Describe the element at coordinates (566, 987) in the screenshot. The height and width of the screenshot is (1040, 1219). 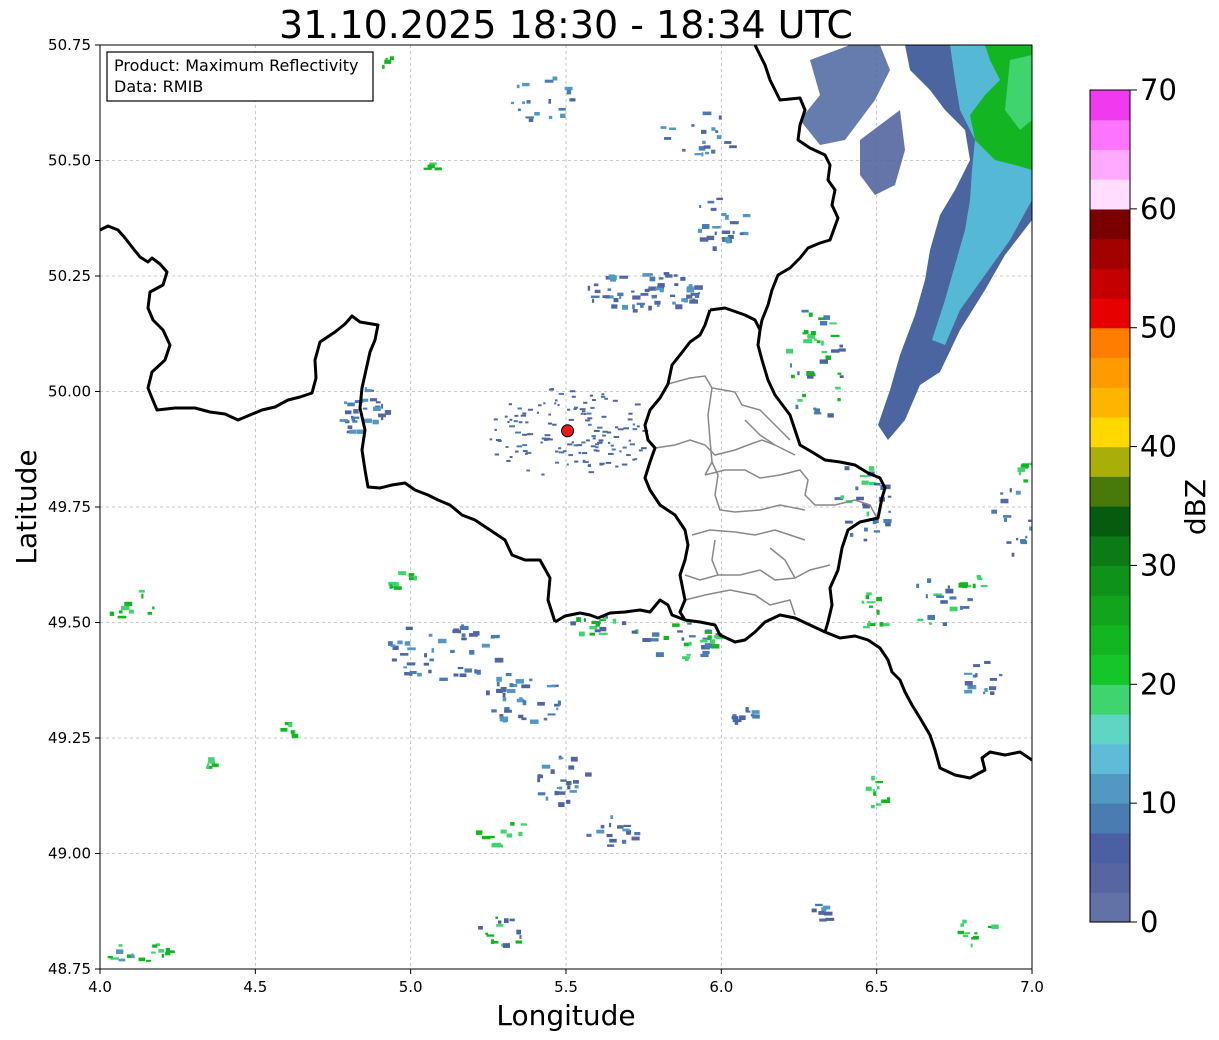
I see `x-tick-label: 5.5` at that location.